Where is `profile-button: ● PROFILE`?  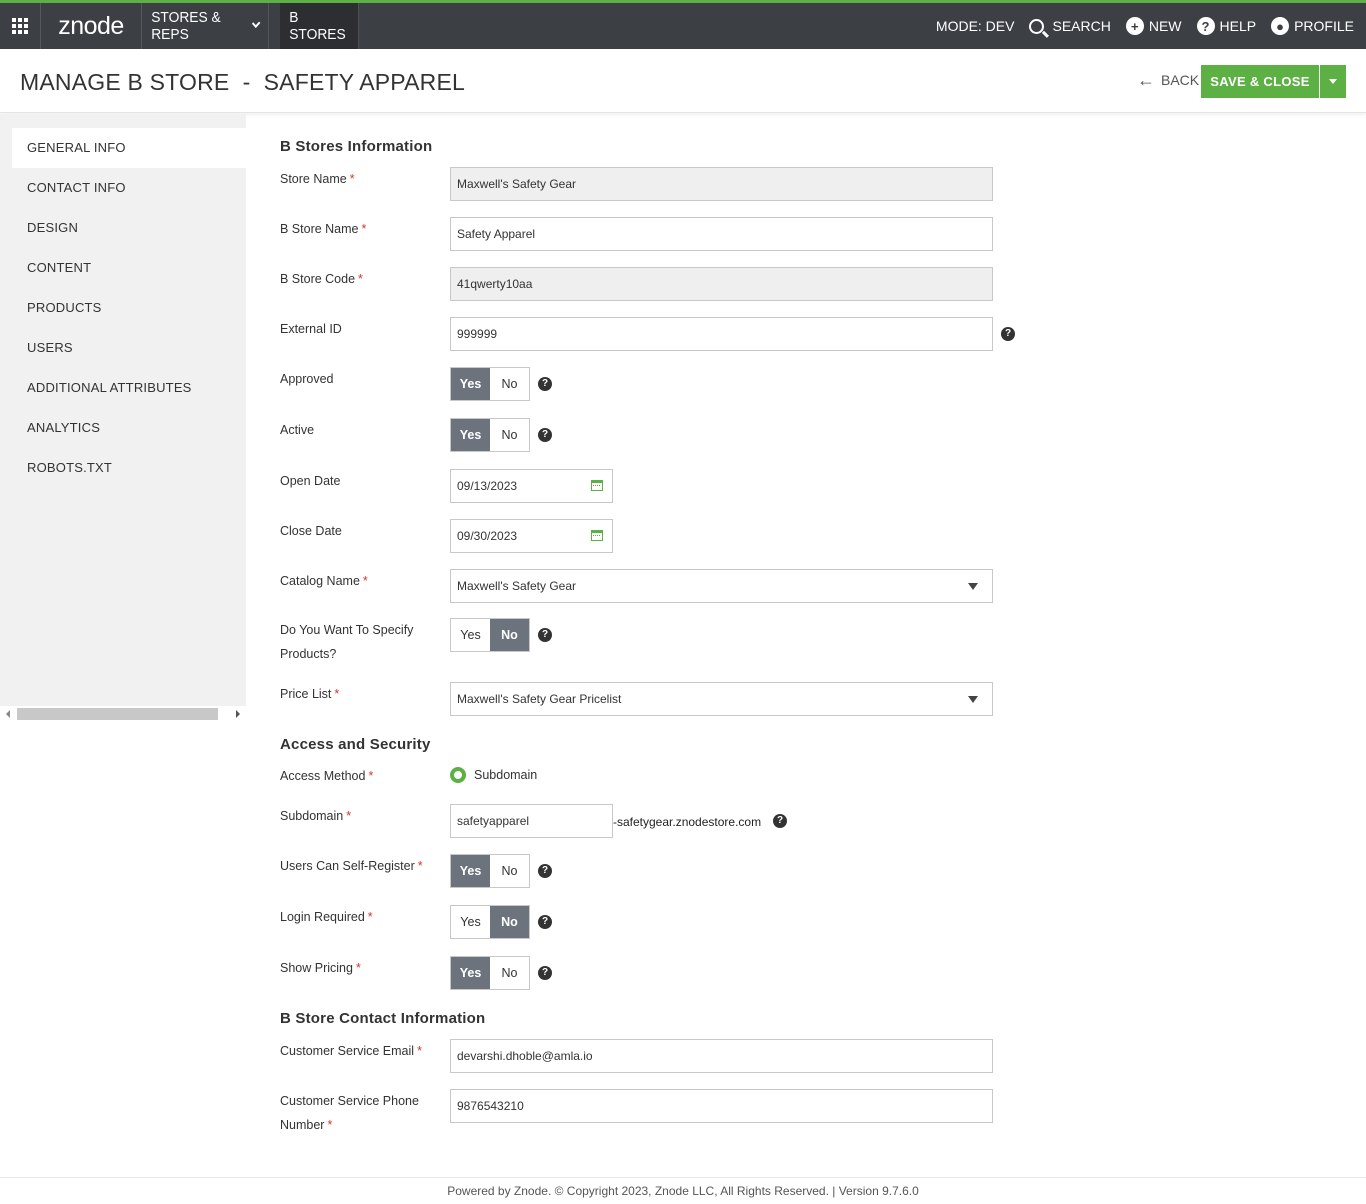 profile-button: ● PROFILE is located at coordinates (1312, 26).